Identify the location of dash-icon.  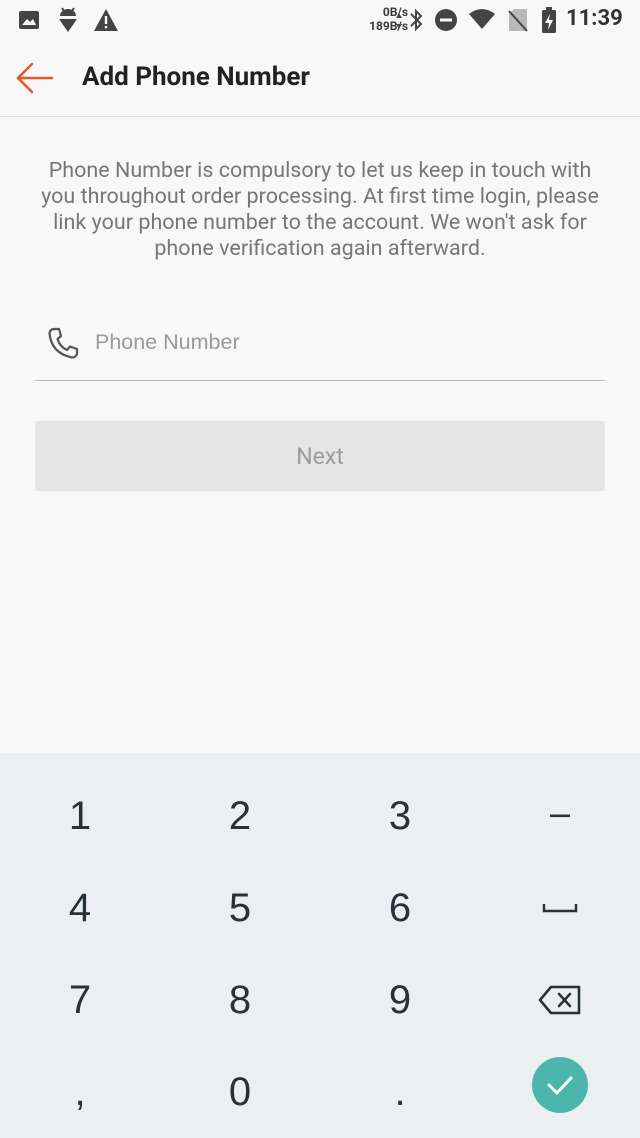
(560, 816).